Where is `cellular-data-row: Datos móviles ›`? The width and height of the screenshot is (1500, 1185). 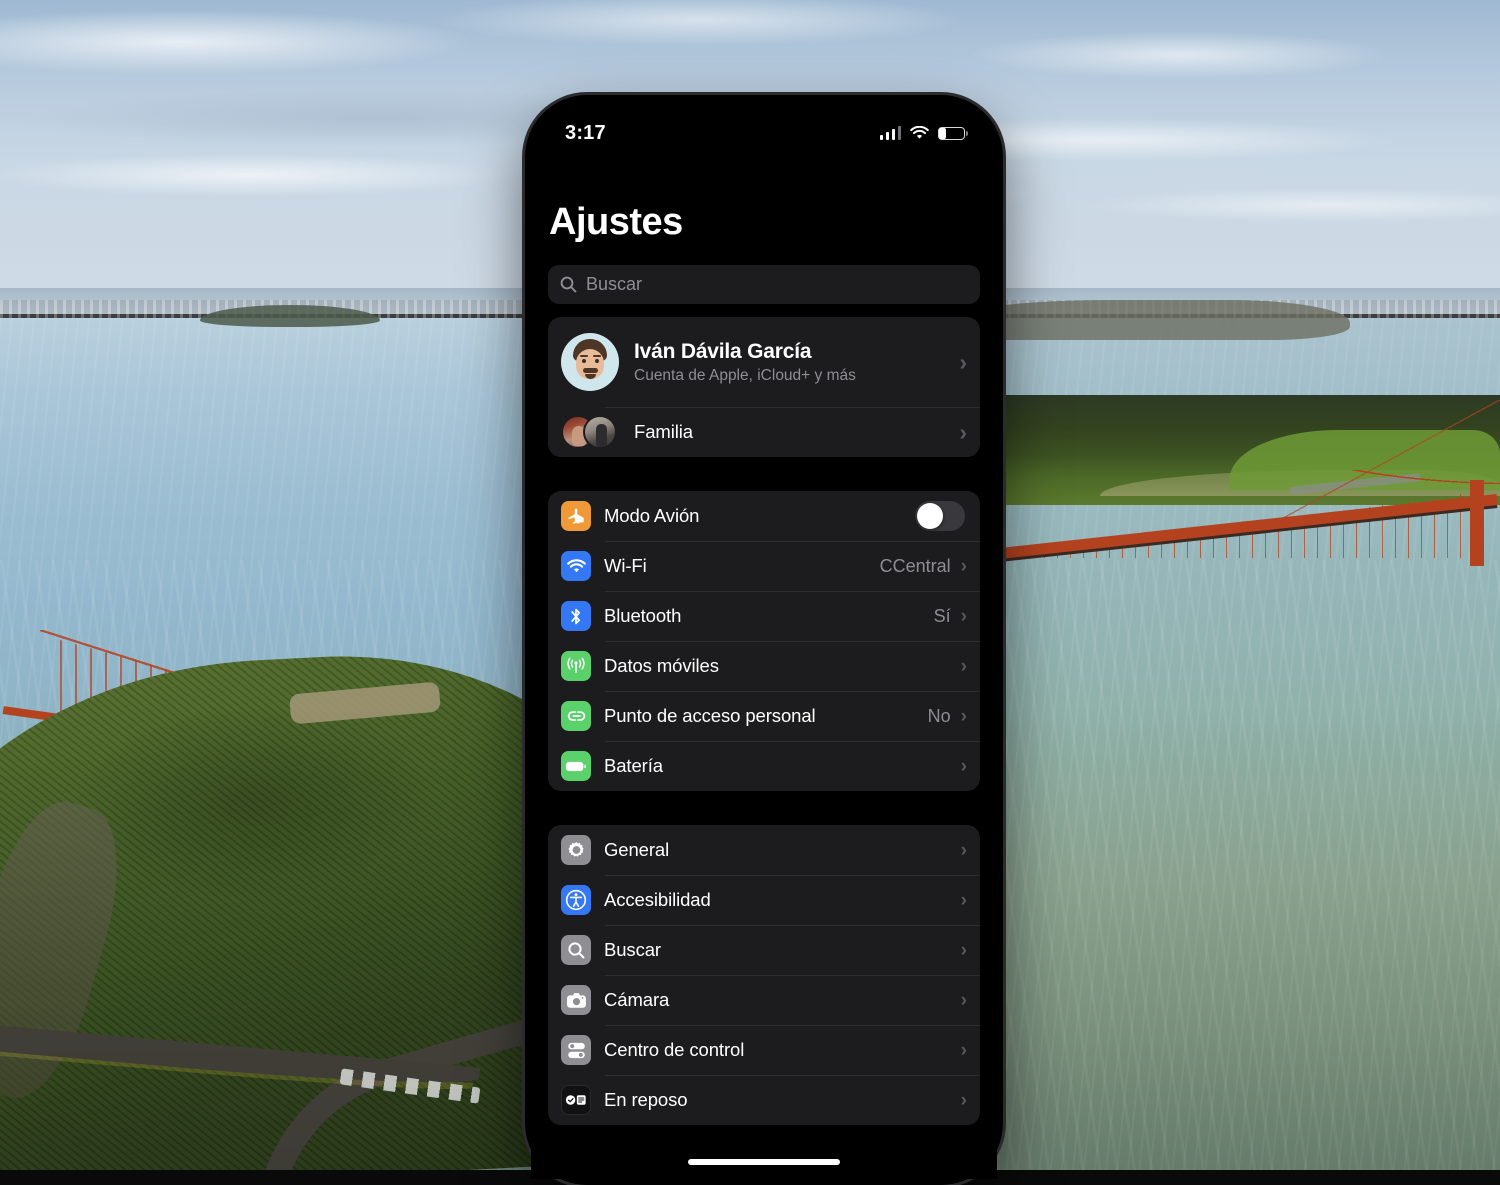
cellular-data-row: Datos móviles › is located at coordinates (764, 666).